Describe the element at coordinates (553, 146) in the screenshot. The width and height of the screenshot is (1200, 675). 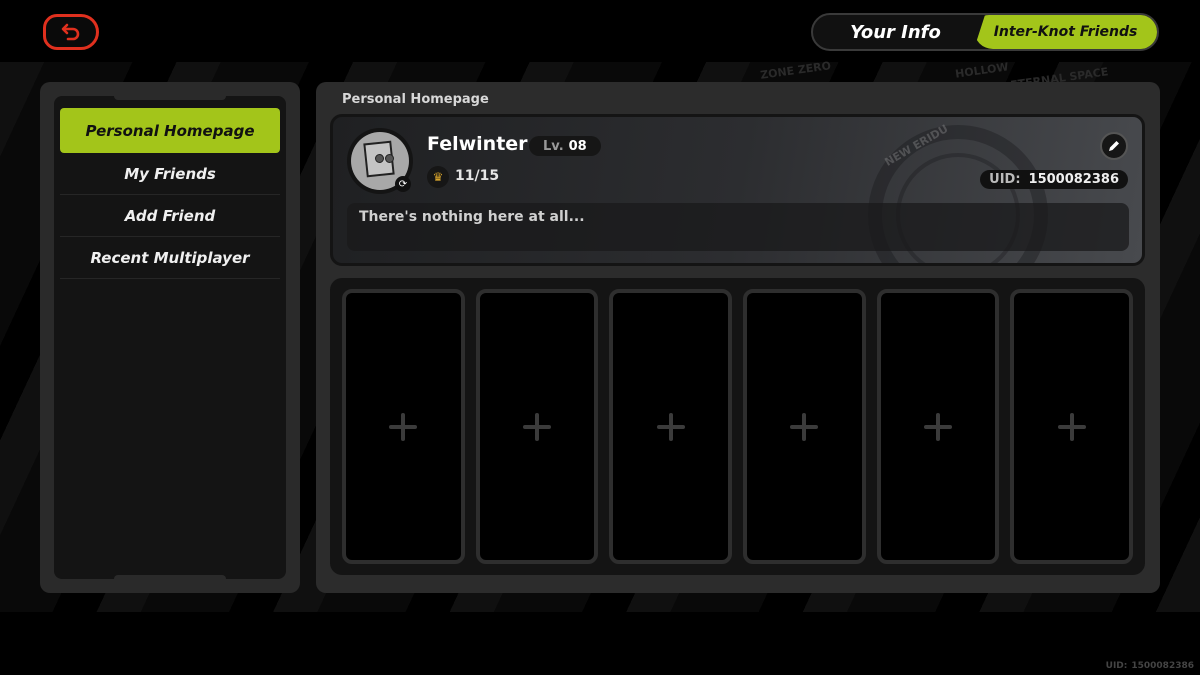
I see `level-label: Lv.` at that location.